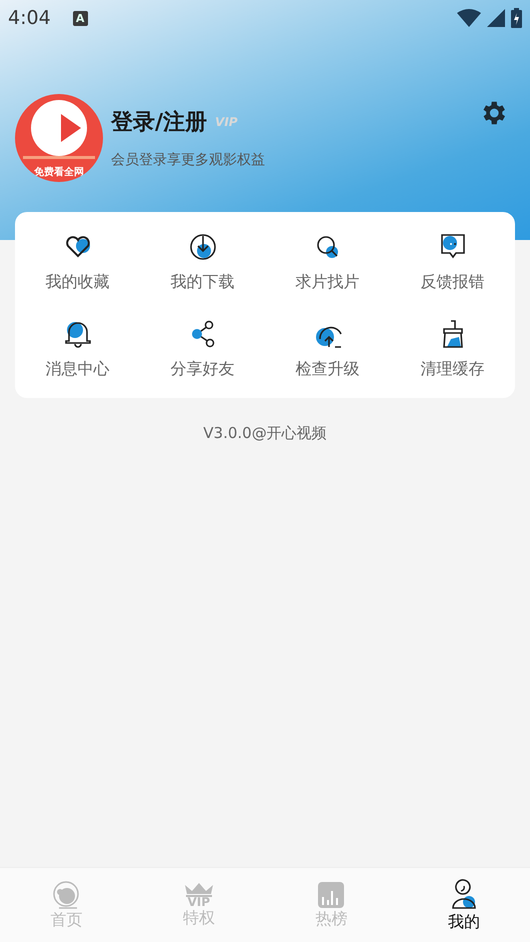  I want to click on login-subtitle: 会员登录享更多观影权益, so click(188, 160).